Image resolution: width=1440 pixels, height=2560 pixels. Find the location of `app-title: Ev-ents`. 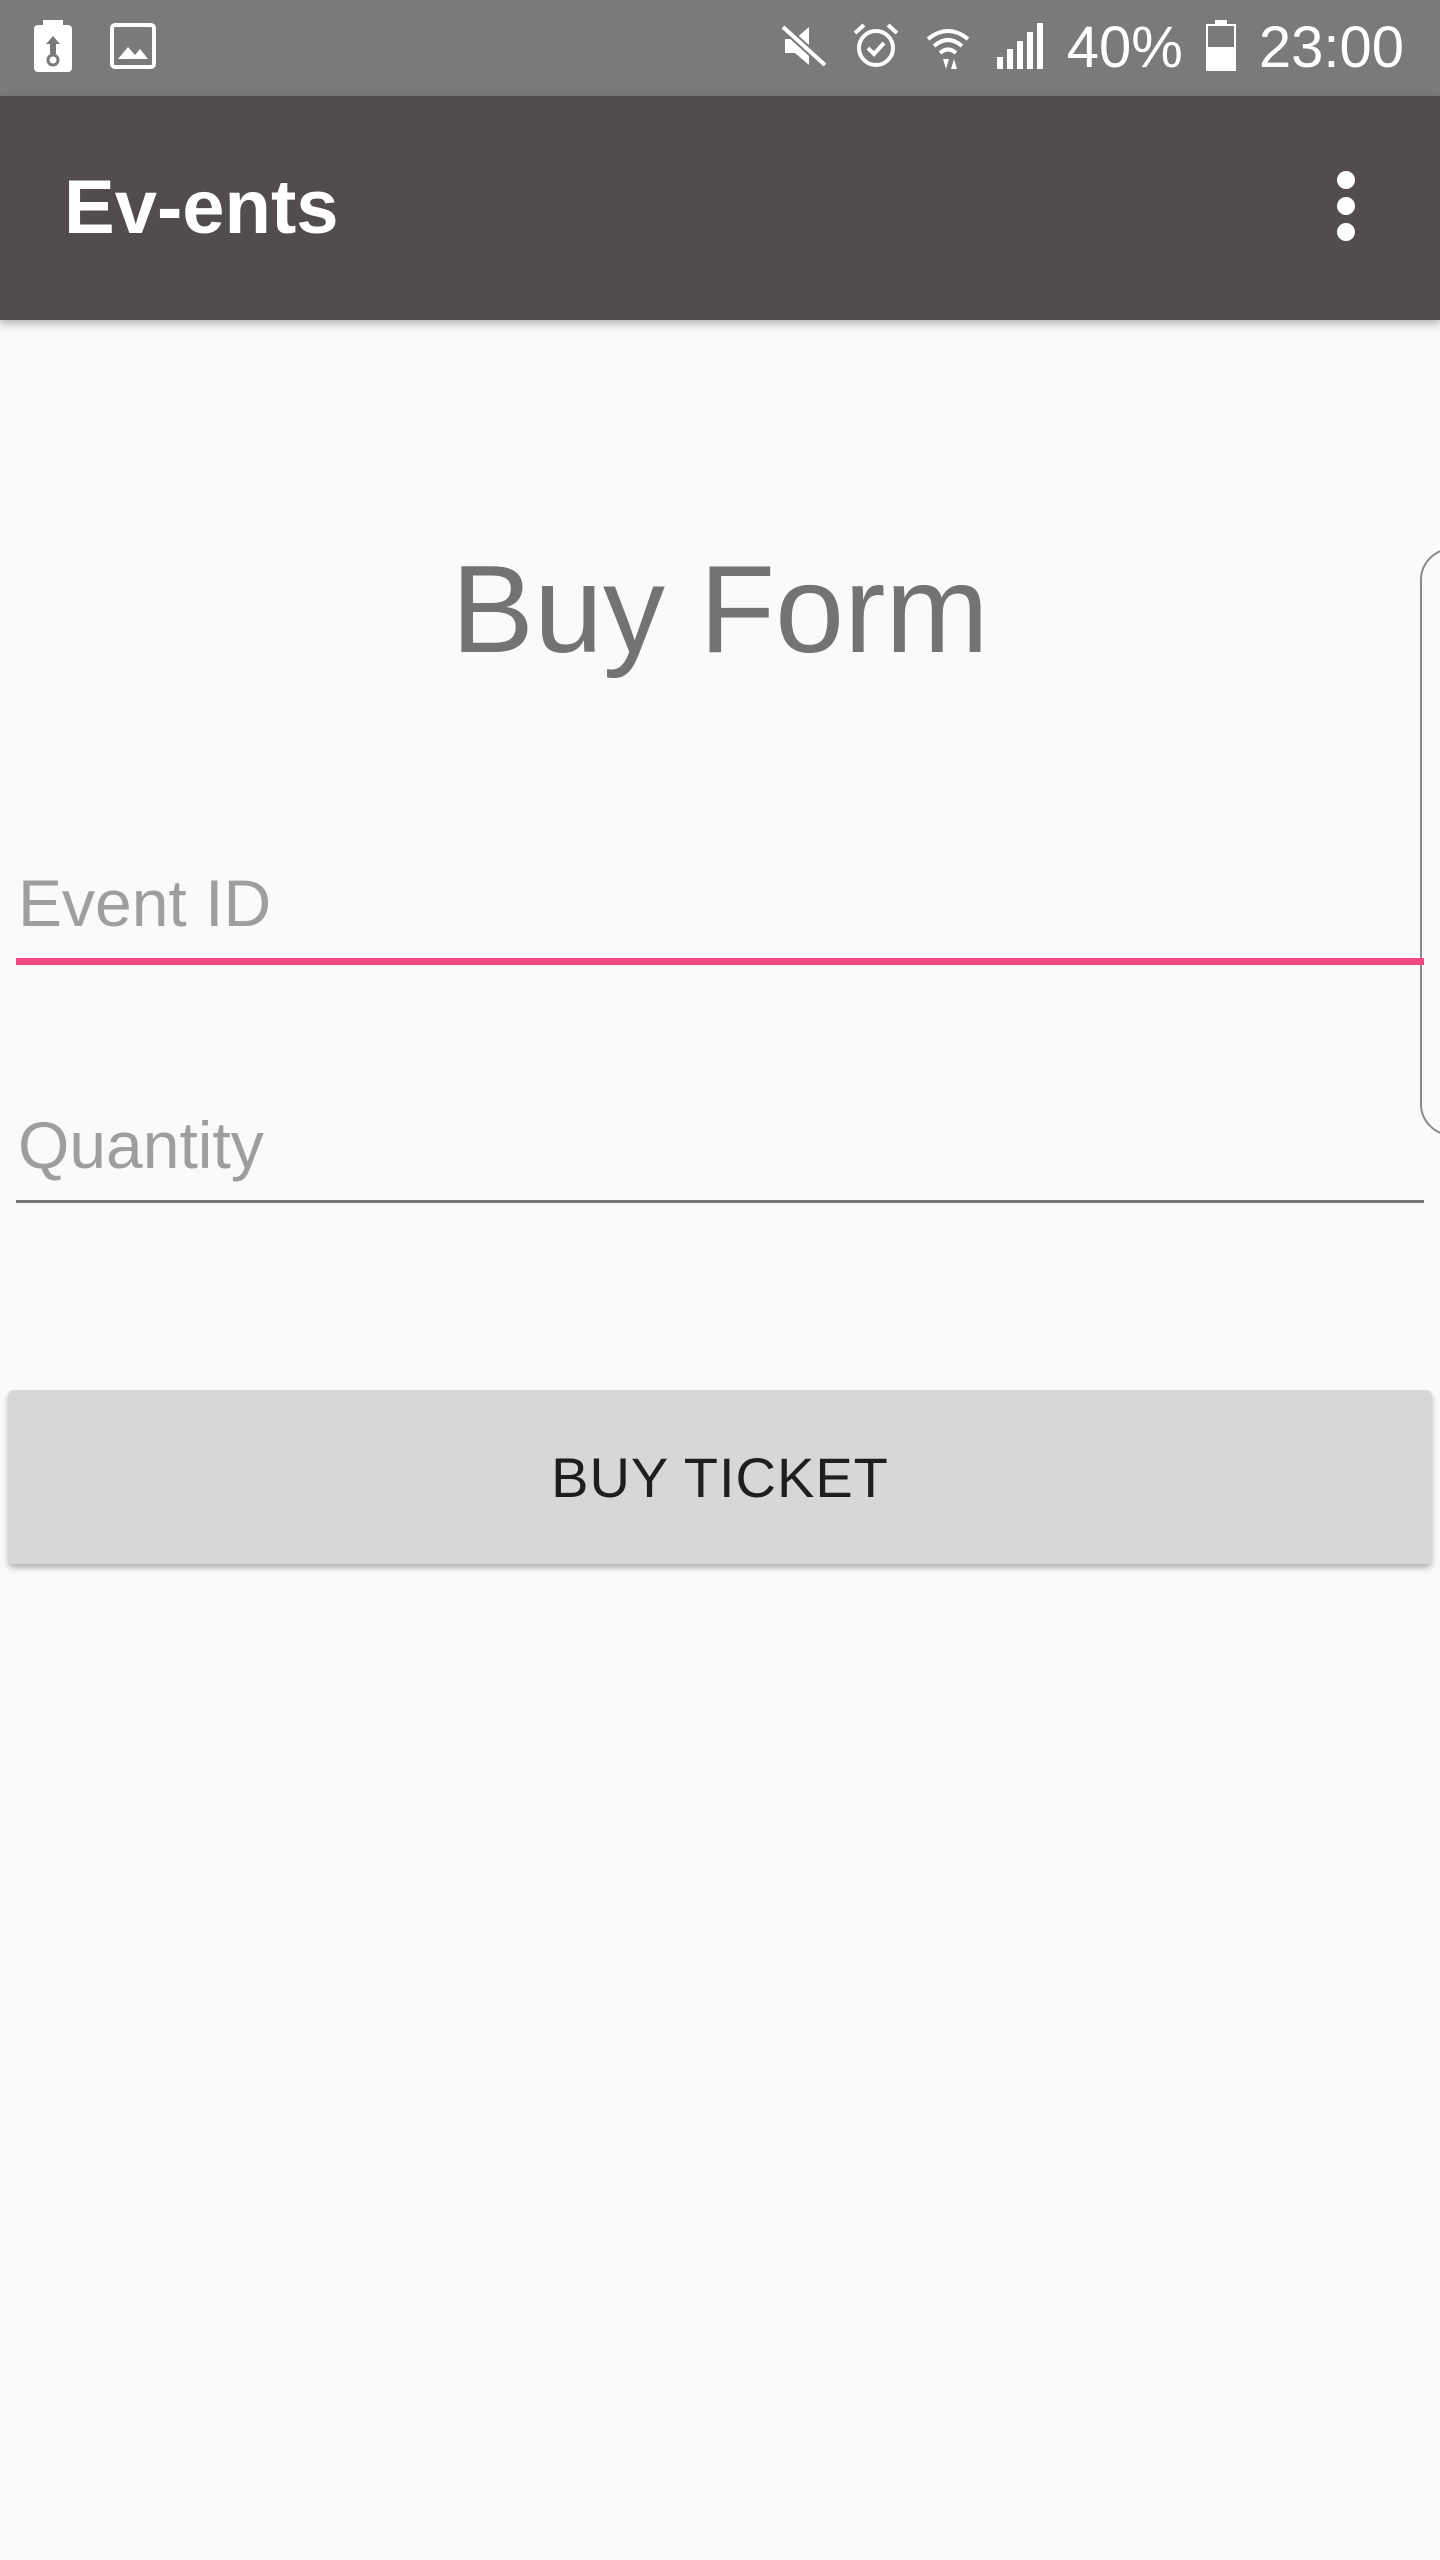

app-title: Ev-ents is located at coordinates (201, 207).